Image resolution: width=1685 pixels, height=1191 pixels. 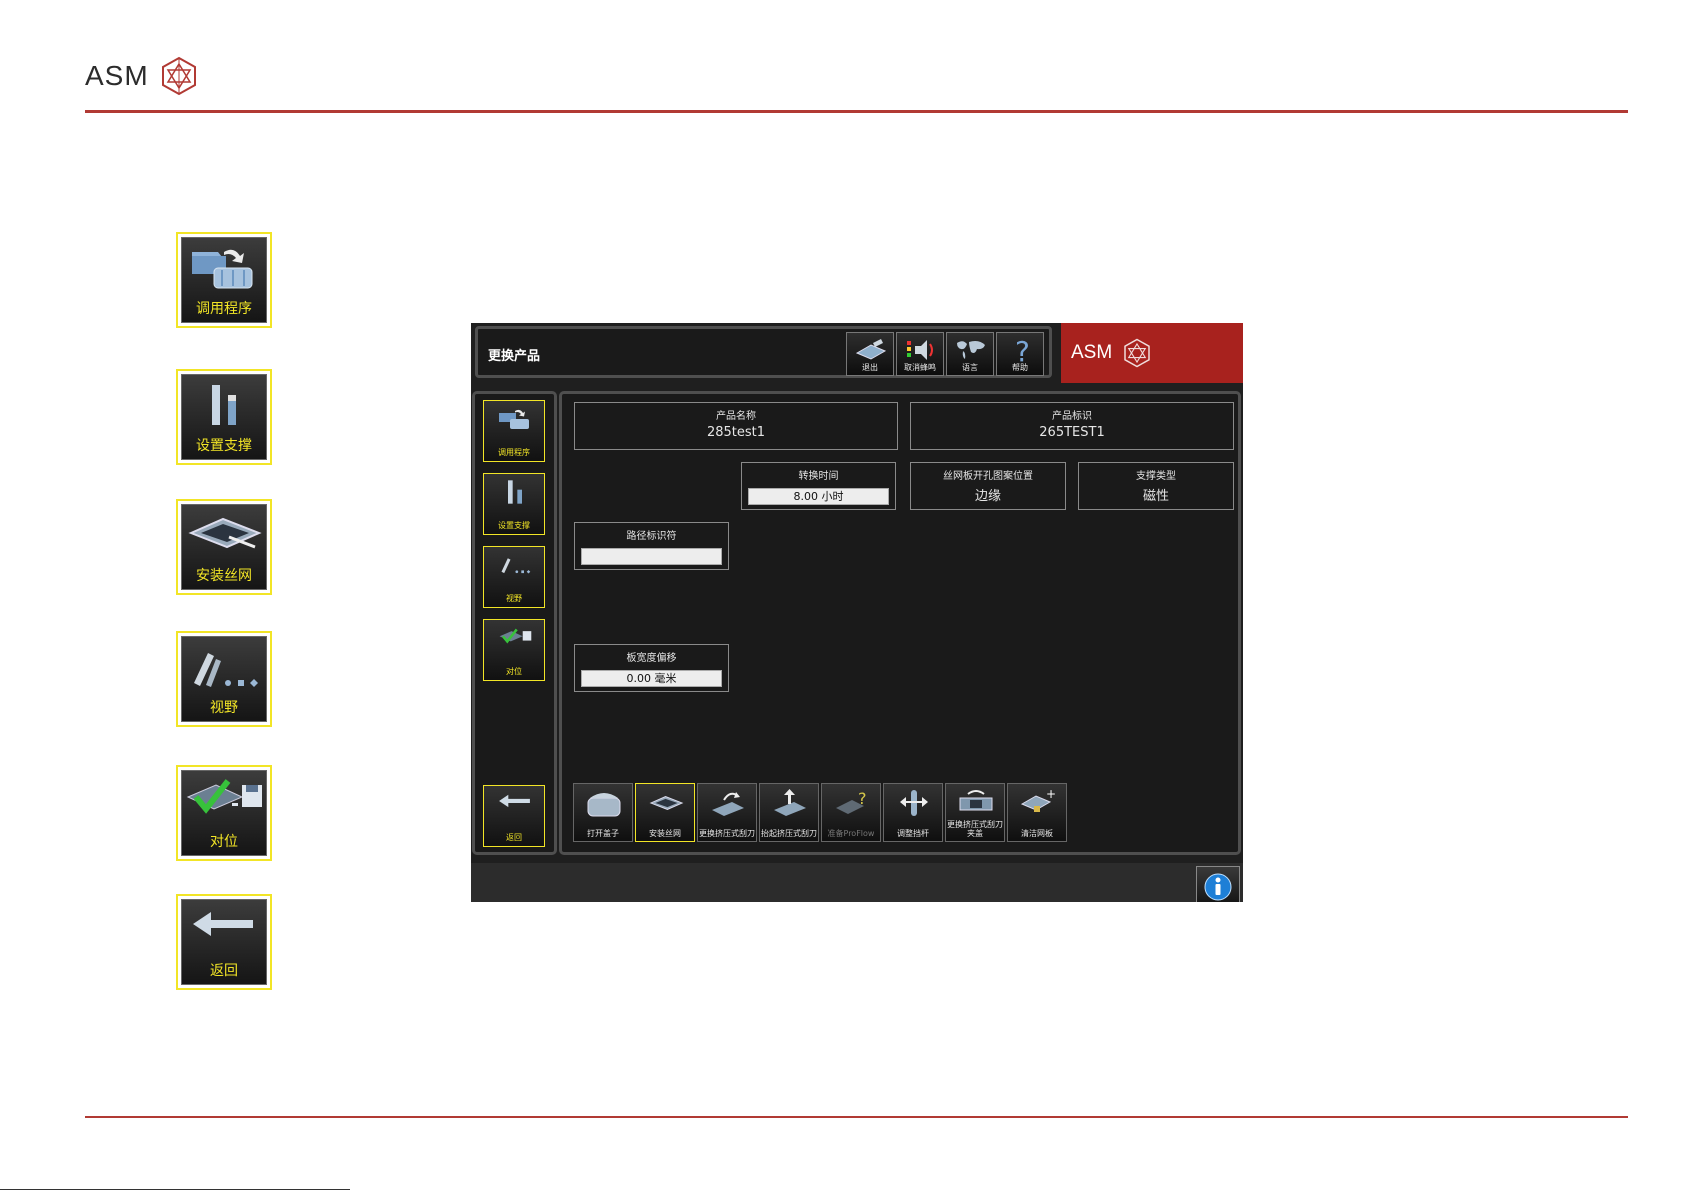 I want to click on left-nav-panel: 调用程序 设置支撑 视野 对位 返回, so click(x=514, y=623).